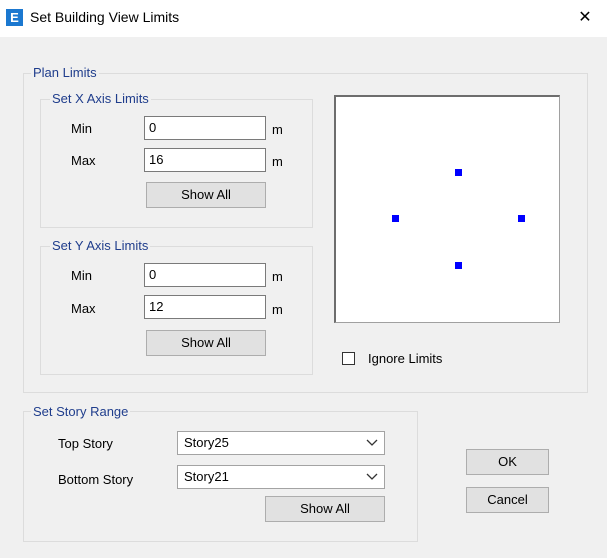  What do you see at coordinates (206, 442) in the screenshot?
I see `top-story-value: Story25` at bounding box center [206, 442].